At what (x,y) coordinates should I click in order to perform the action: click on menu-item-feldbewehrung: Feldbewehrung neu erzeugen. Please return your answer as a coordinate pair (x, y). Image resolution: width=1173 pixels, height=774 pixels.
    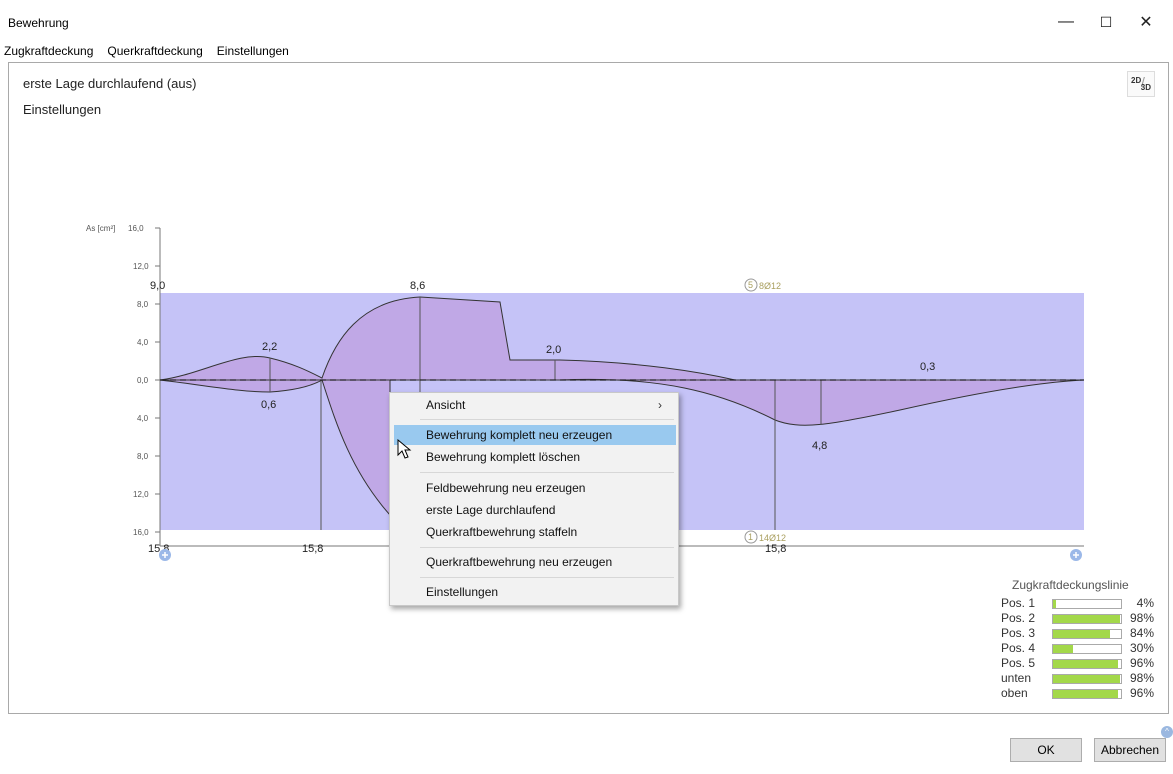
    Looking at the image, I should click on (535, 488).